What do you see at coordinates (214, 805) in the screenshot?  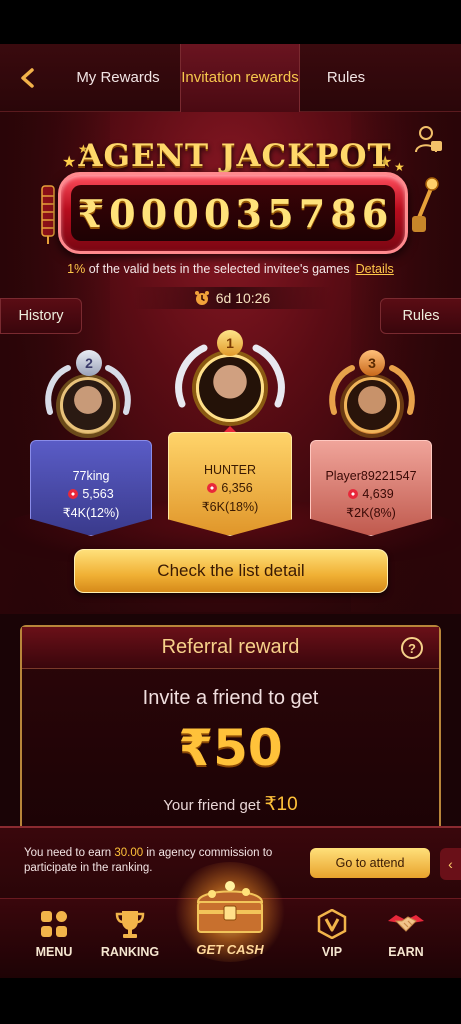 I see `referral-friend-text: Your friend get` at bounding box center [214, 805].